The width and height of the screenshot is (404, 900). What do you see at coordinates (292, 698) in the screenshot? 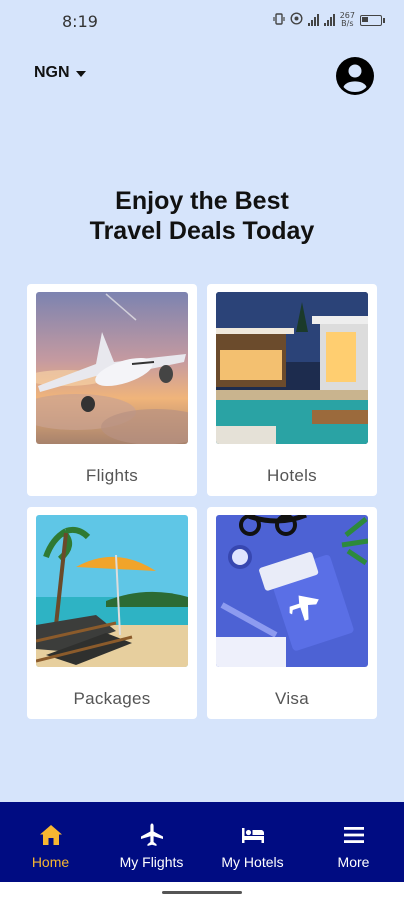
I see `visa-label: Visa` at bounding box center [292, 698].